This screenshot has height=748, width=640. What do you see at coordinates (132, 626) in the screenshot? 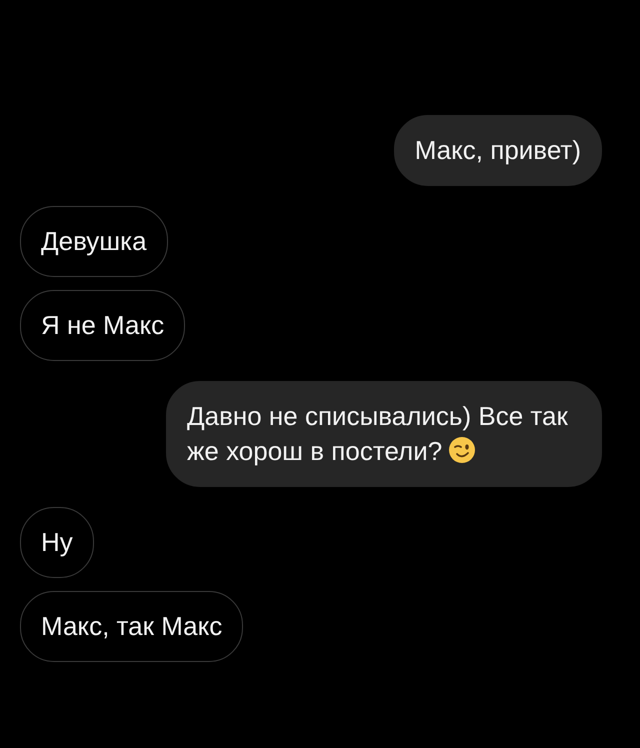
I see `received-message: Макс, так Макс` at bounding box center [132, 626].